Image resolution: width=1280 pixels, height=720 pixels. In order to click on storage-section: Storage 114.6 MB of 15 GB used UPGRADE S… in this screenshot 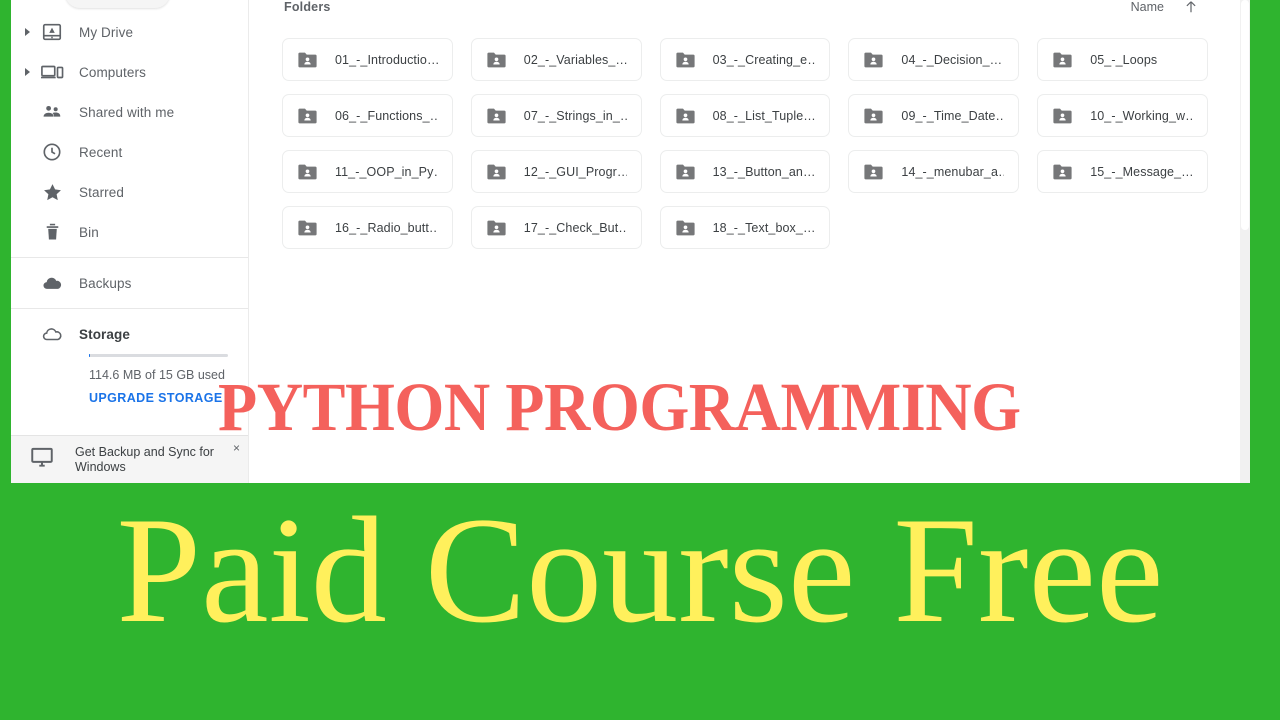, I will do `click(129, 362)`.